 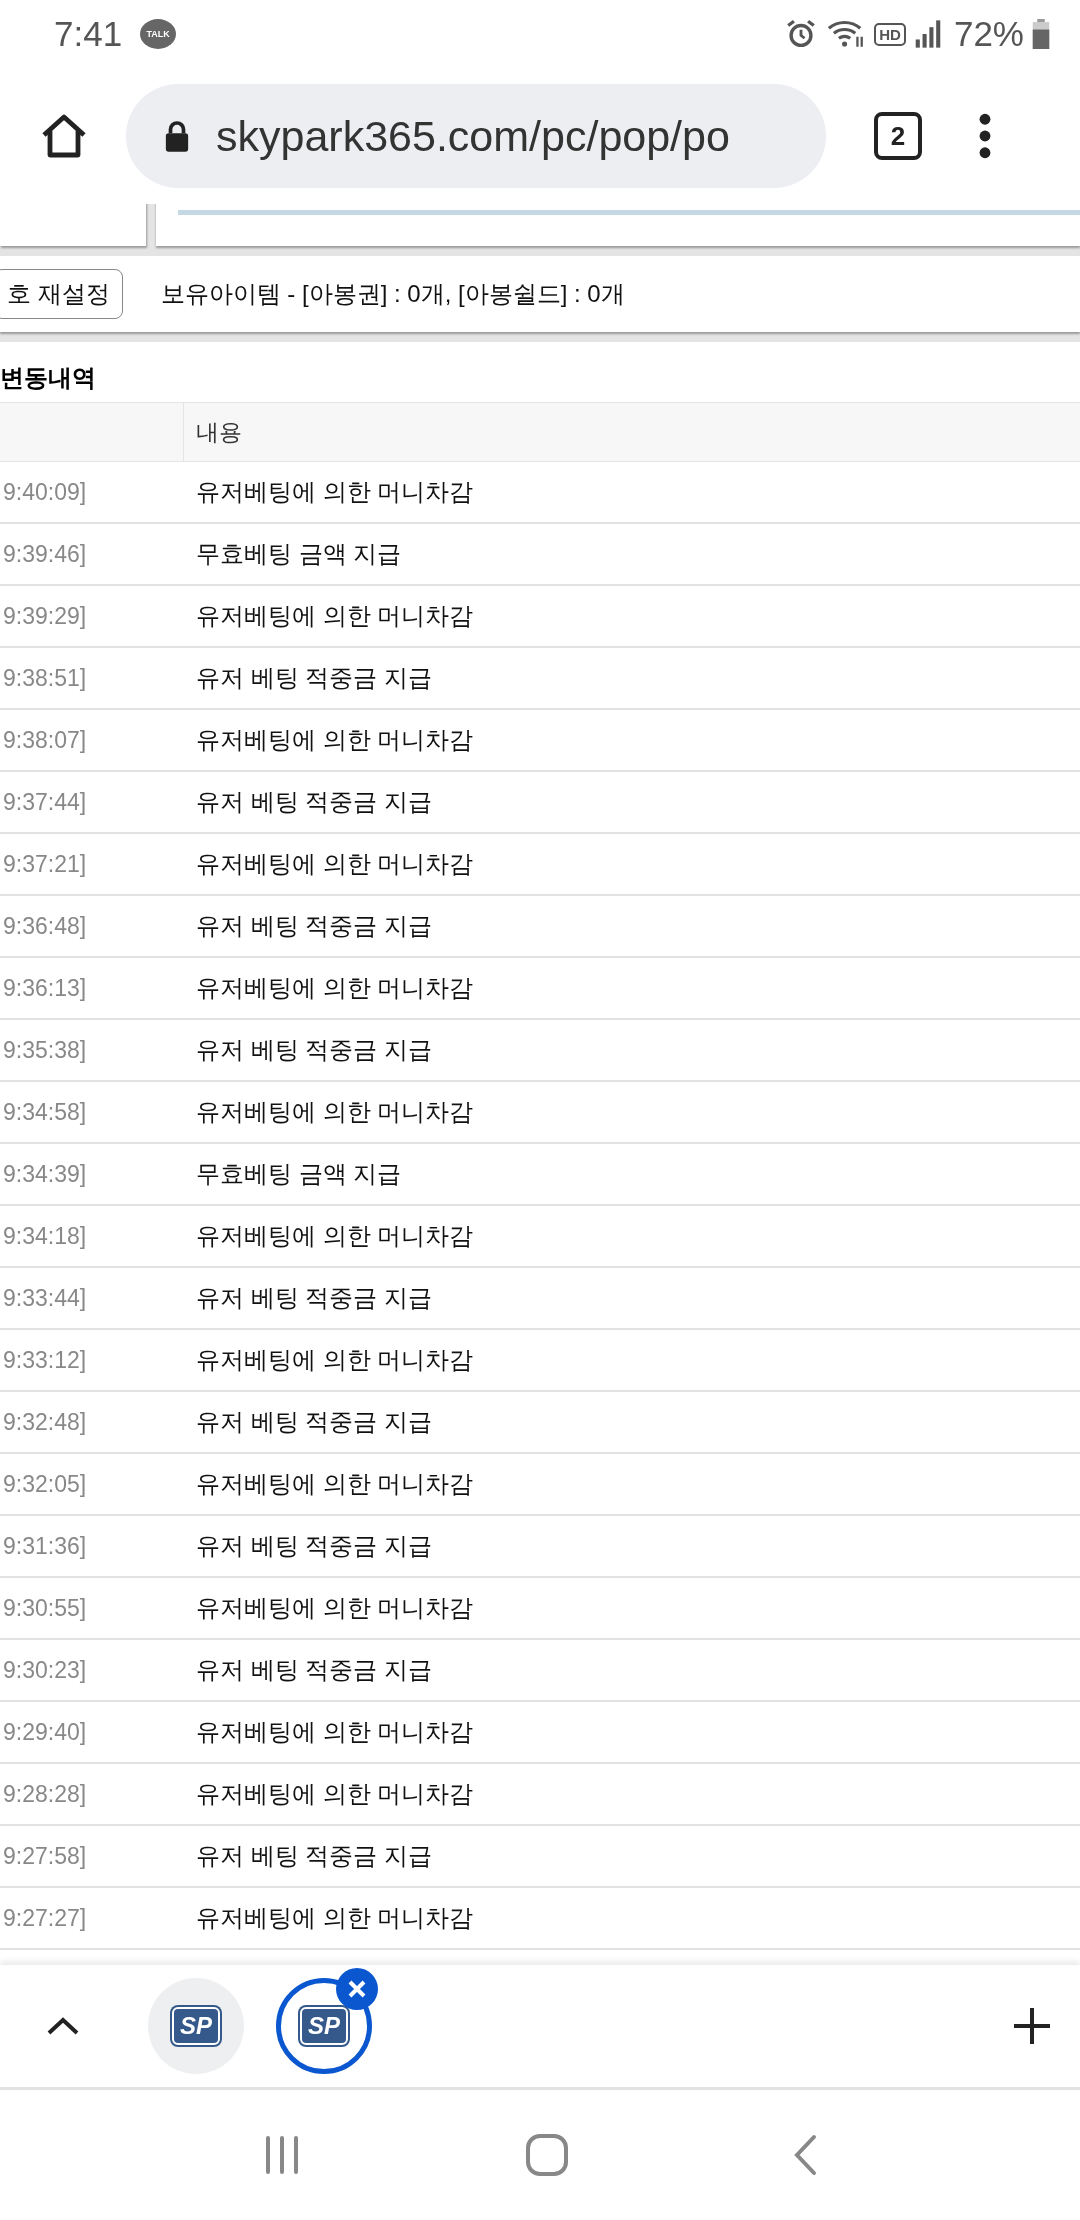 I want to click on back-icon, so click(x=805, y=2155).